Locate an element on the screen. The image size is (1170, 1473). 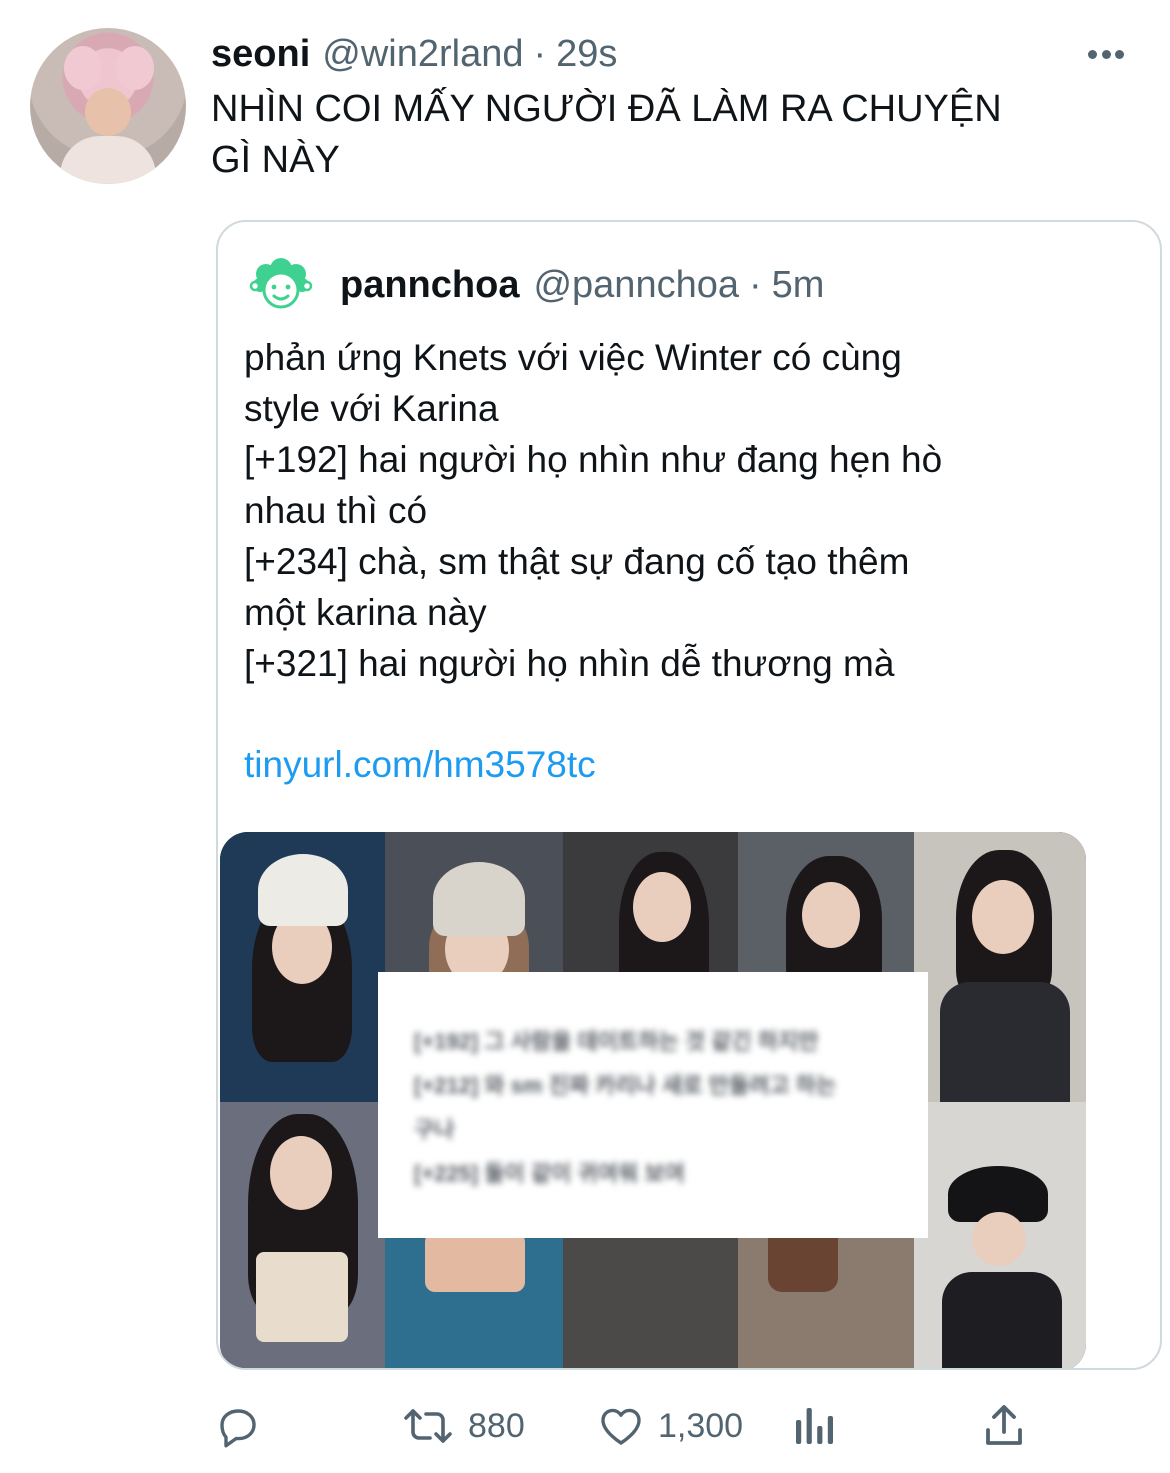
reply-button is located at coordinates (238, 1426).